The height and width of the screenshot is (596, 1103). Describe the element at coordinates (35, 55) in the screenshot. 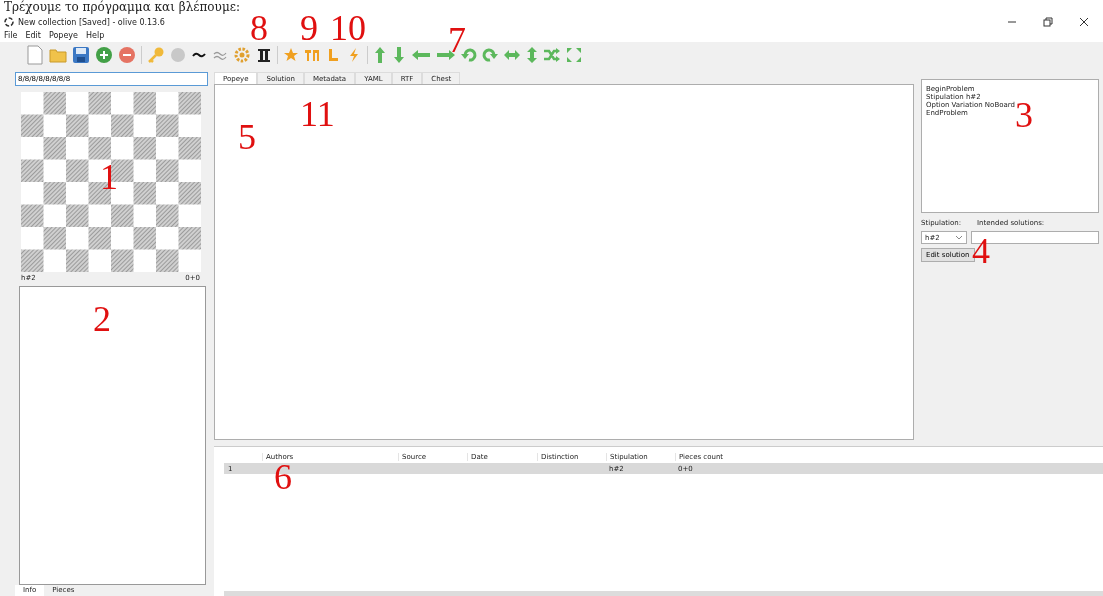

I see `new-file-icon` at that location.